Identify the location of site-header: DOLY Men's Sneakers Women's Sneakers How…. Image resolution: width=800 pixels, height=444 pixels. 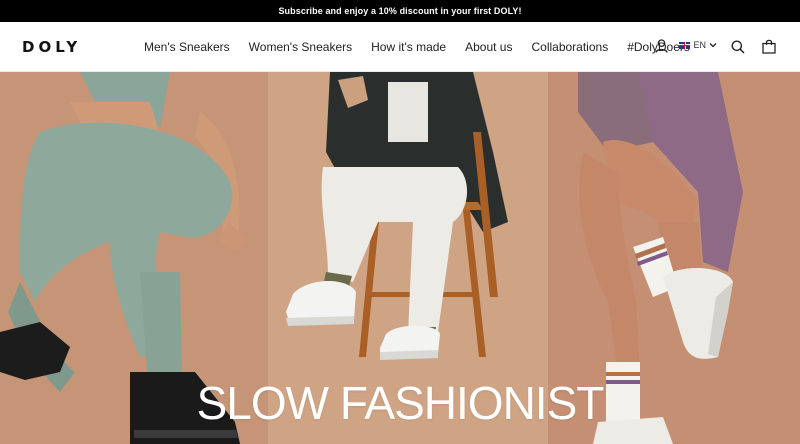
(400, 47).